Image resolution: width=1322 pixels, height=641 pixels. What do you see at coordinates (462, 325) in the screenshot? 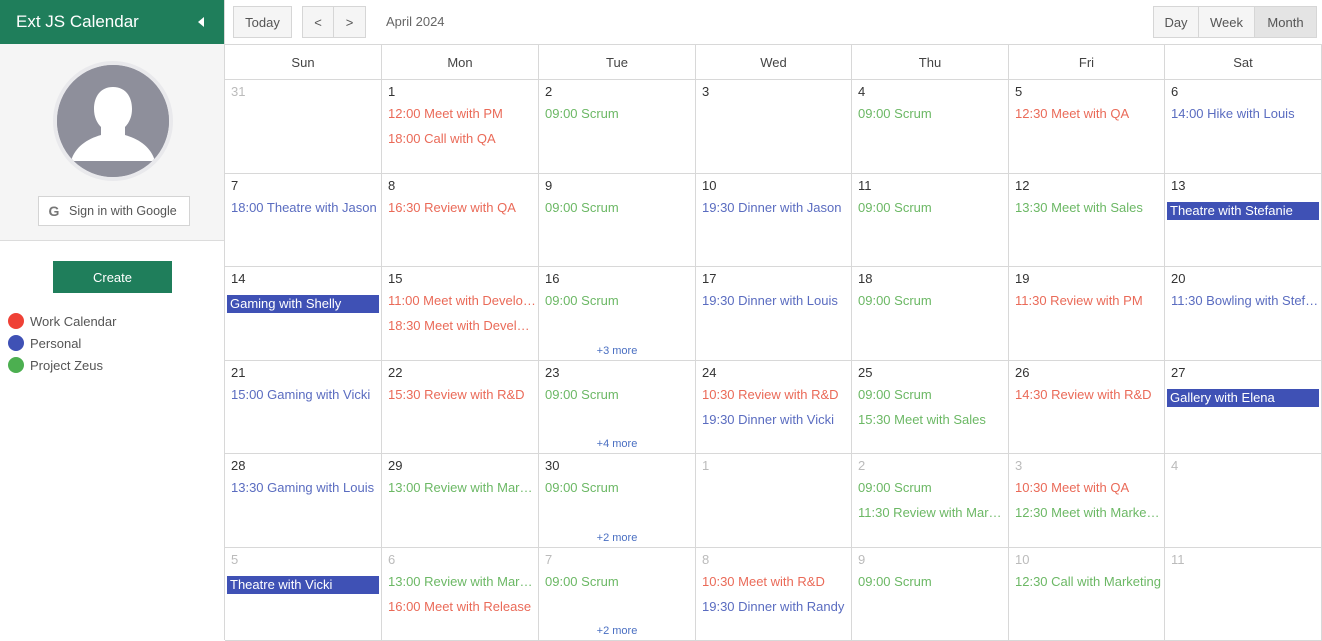
I see `calendar-event: 18:30 Meet with Developers` at bounding box center [462, 325].